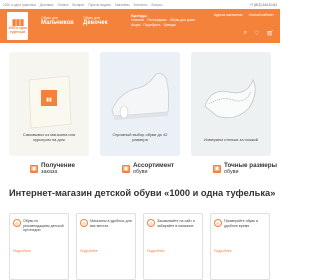 The height and width of the screenshot is (280, 320). Describe the element at coordinates (151, 25) in the screenshot. I see `menu-pick: Подобрать` at that location.